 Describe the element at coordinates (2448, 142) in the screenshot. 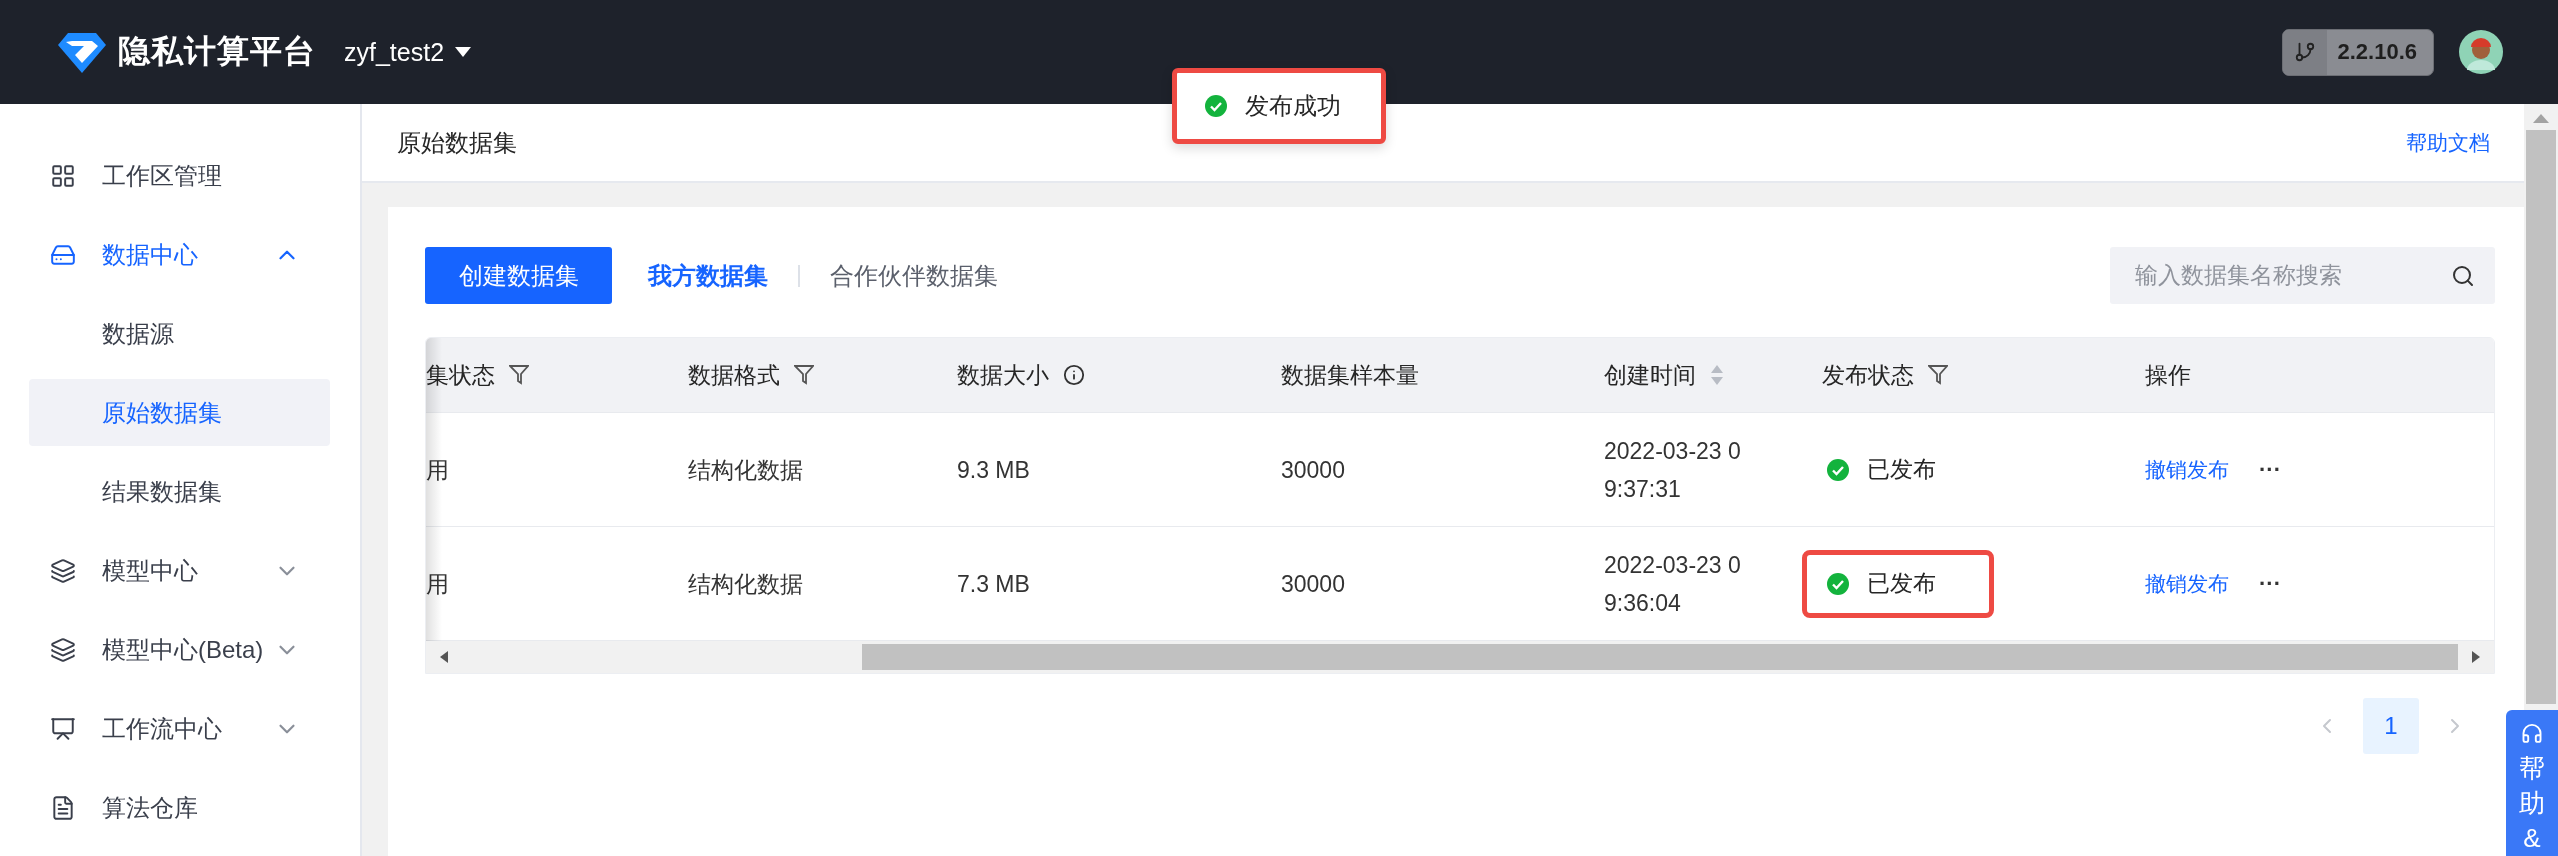

I see `help-docs-link: 帮助文档` at that location.